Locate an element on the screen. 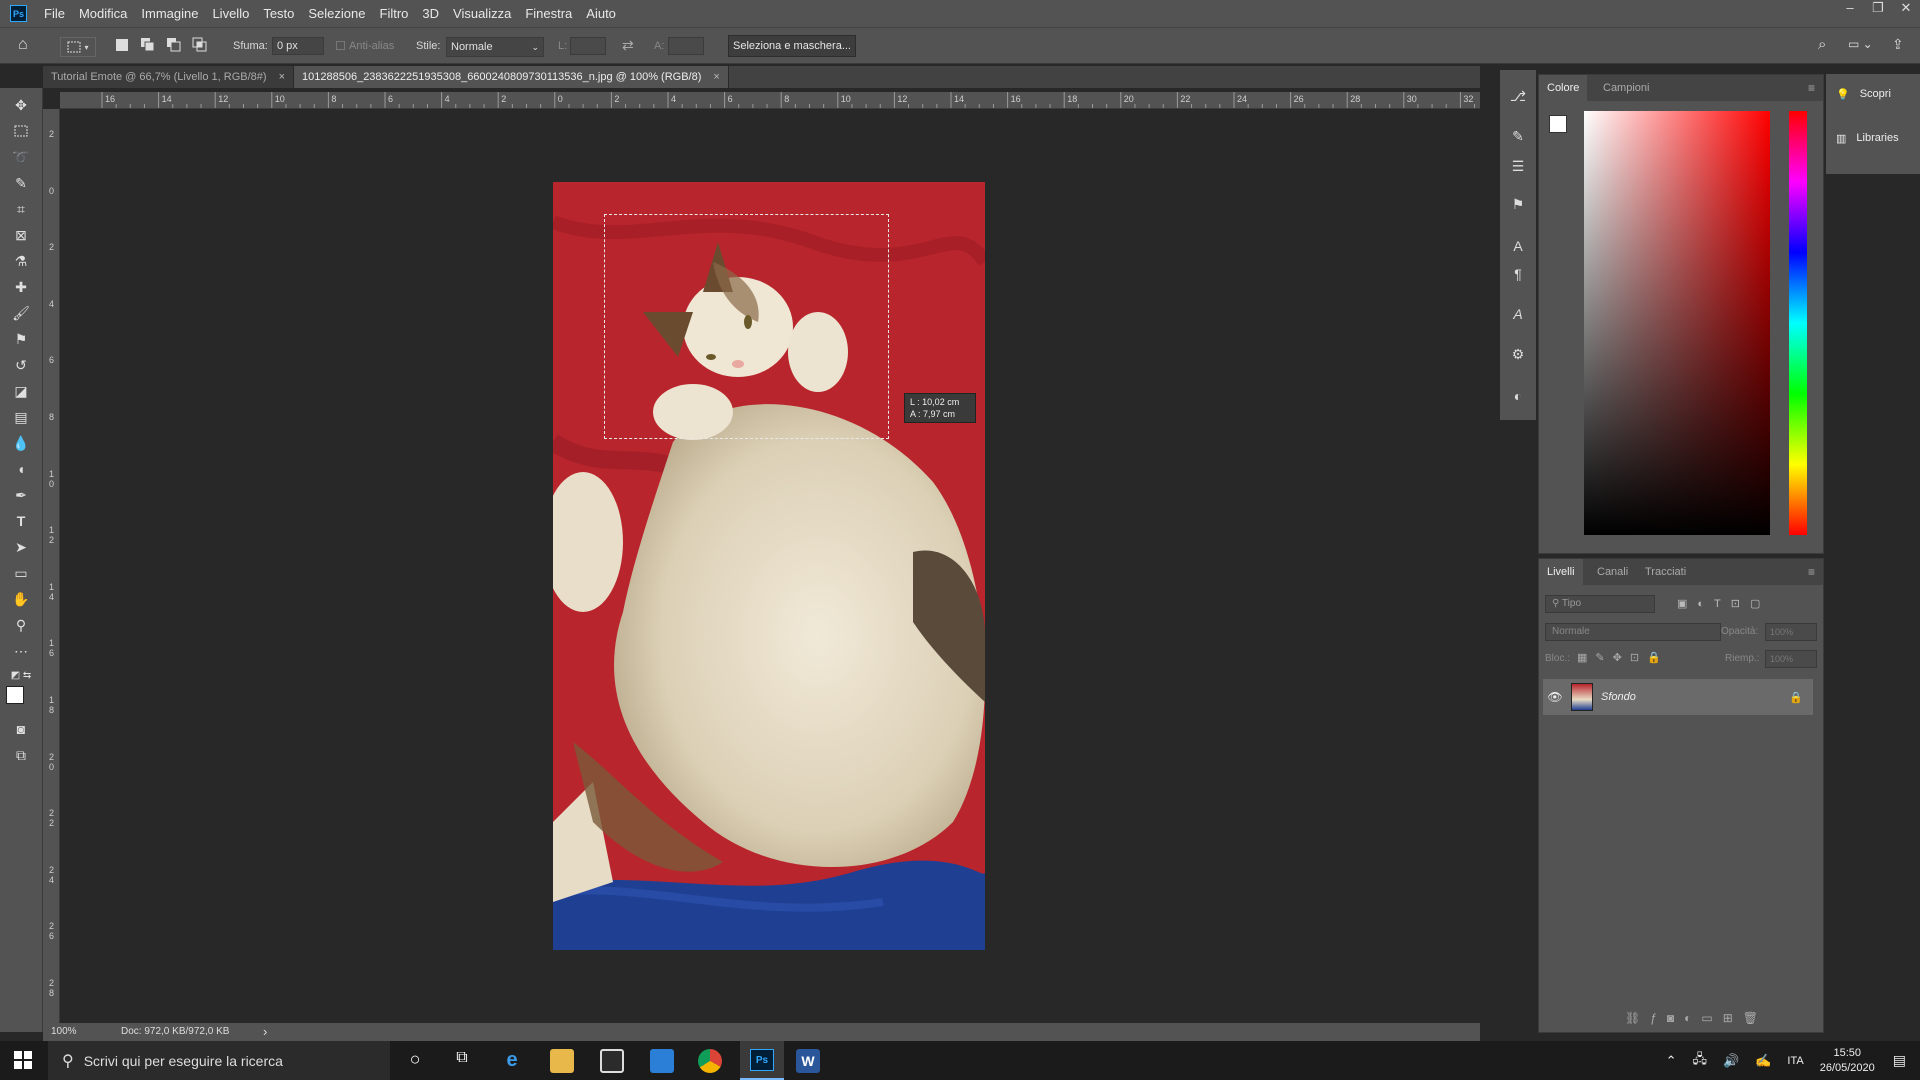  tab-livelli: Livelli is located at coordinates (1561, 572).